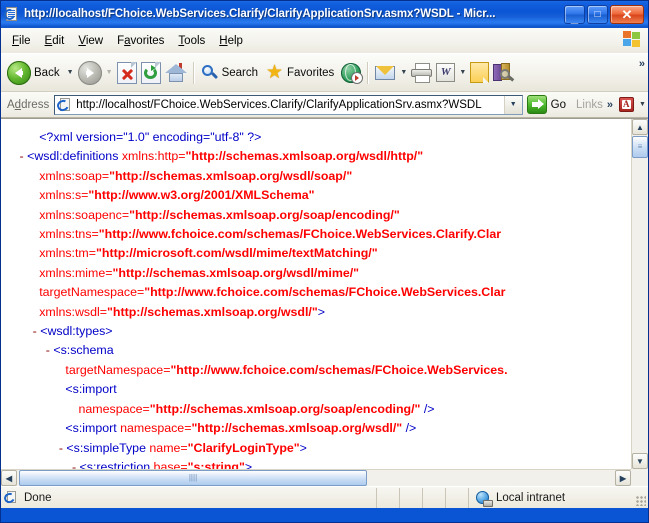 Image resolution: width=649 pixels, height=523 pixels. What do you see at coordinates (90, 41) in the screenshot?
I see `menu-item-view: View` at bounding box center [90, 41].